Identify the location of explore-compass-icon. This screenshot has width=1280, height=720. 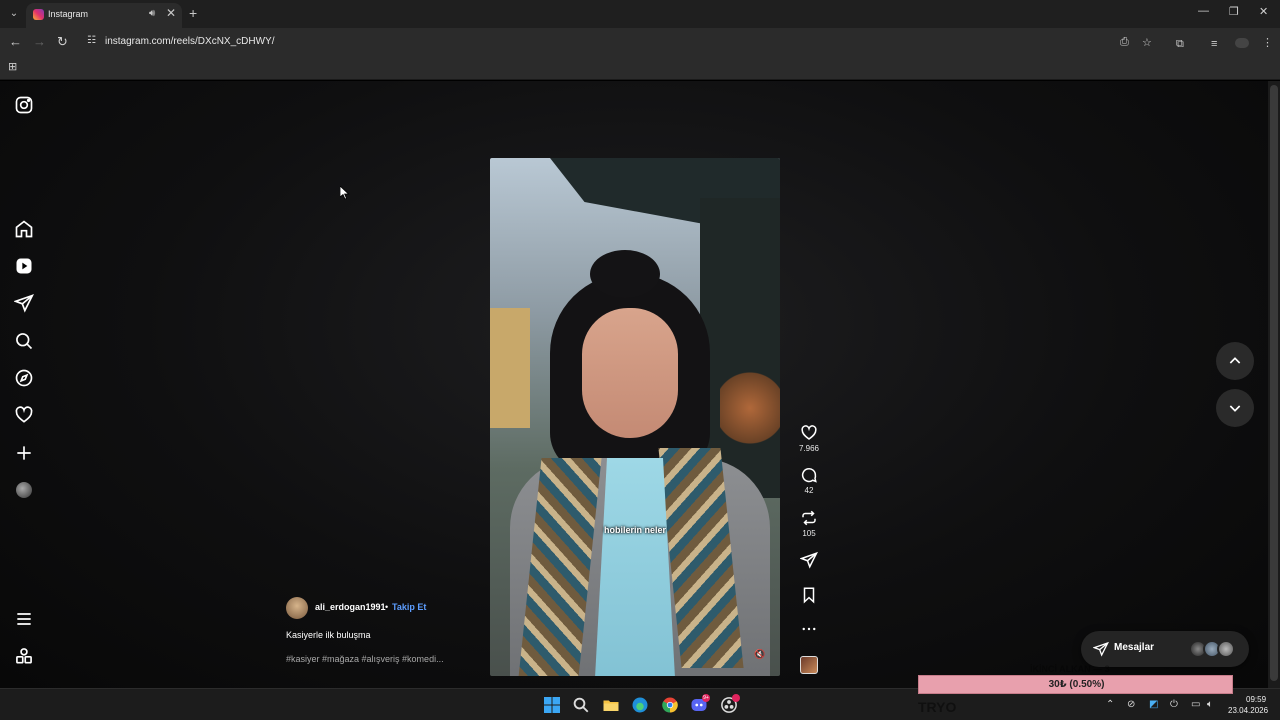
(24, 378).